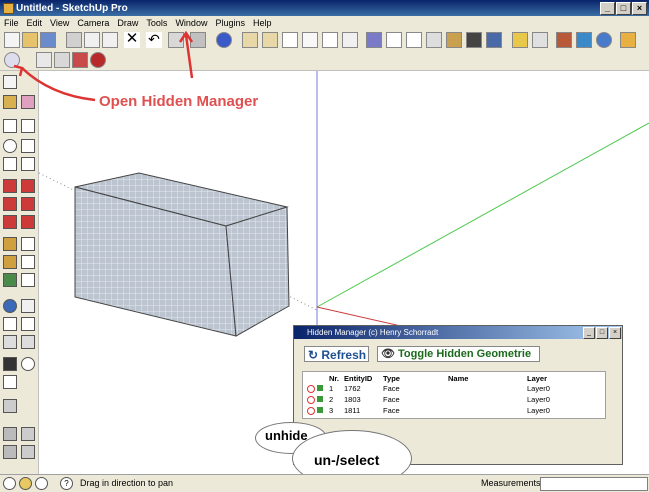  I want to click on paint-icon, so click(10, 102).